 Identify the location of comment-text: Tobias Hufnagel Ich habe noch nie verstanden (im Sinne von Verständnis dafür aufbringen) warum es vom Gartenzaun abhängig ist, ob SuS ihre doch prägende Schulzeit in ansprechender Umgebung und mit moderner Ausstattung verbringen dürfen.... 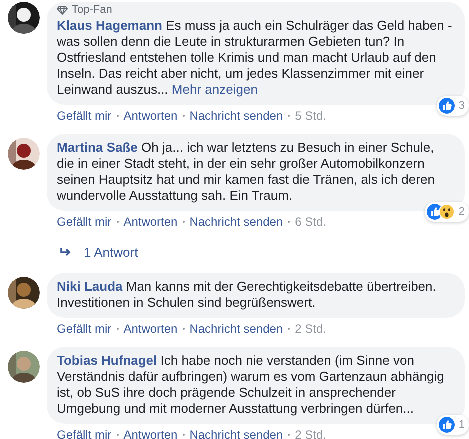
(251, 384).